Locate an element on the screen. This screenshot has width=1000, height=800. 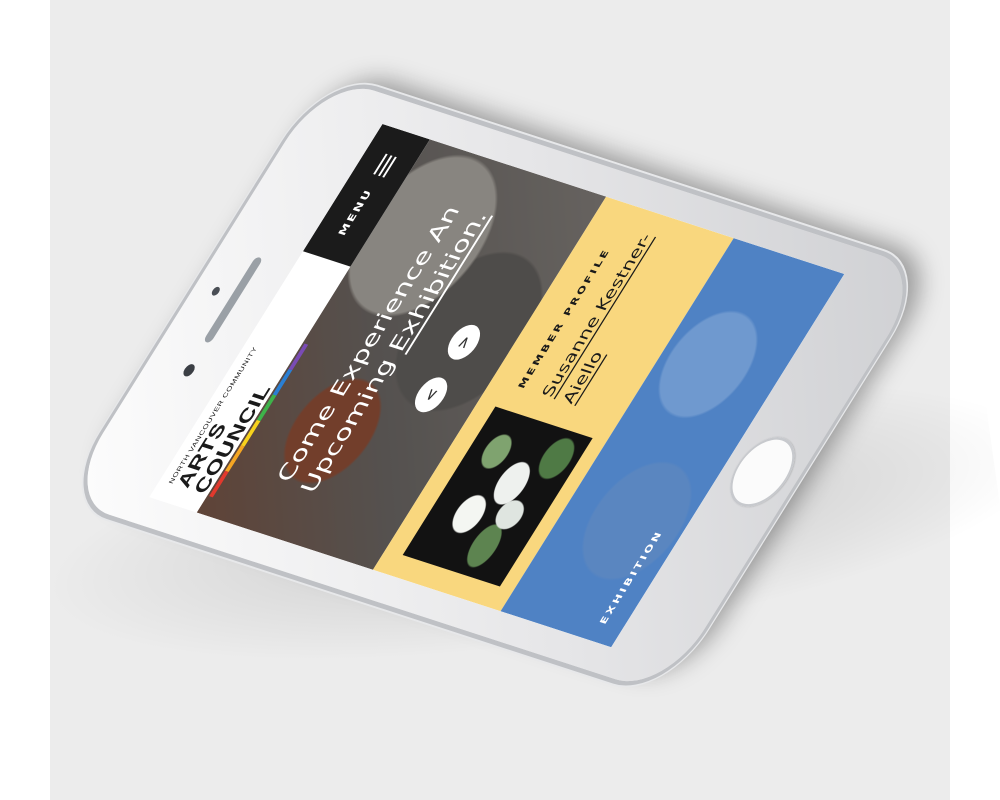
hamburger-menu-icon is located at coordinates (385, 165).